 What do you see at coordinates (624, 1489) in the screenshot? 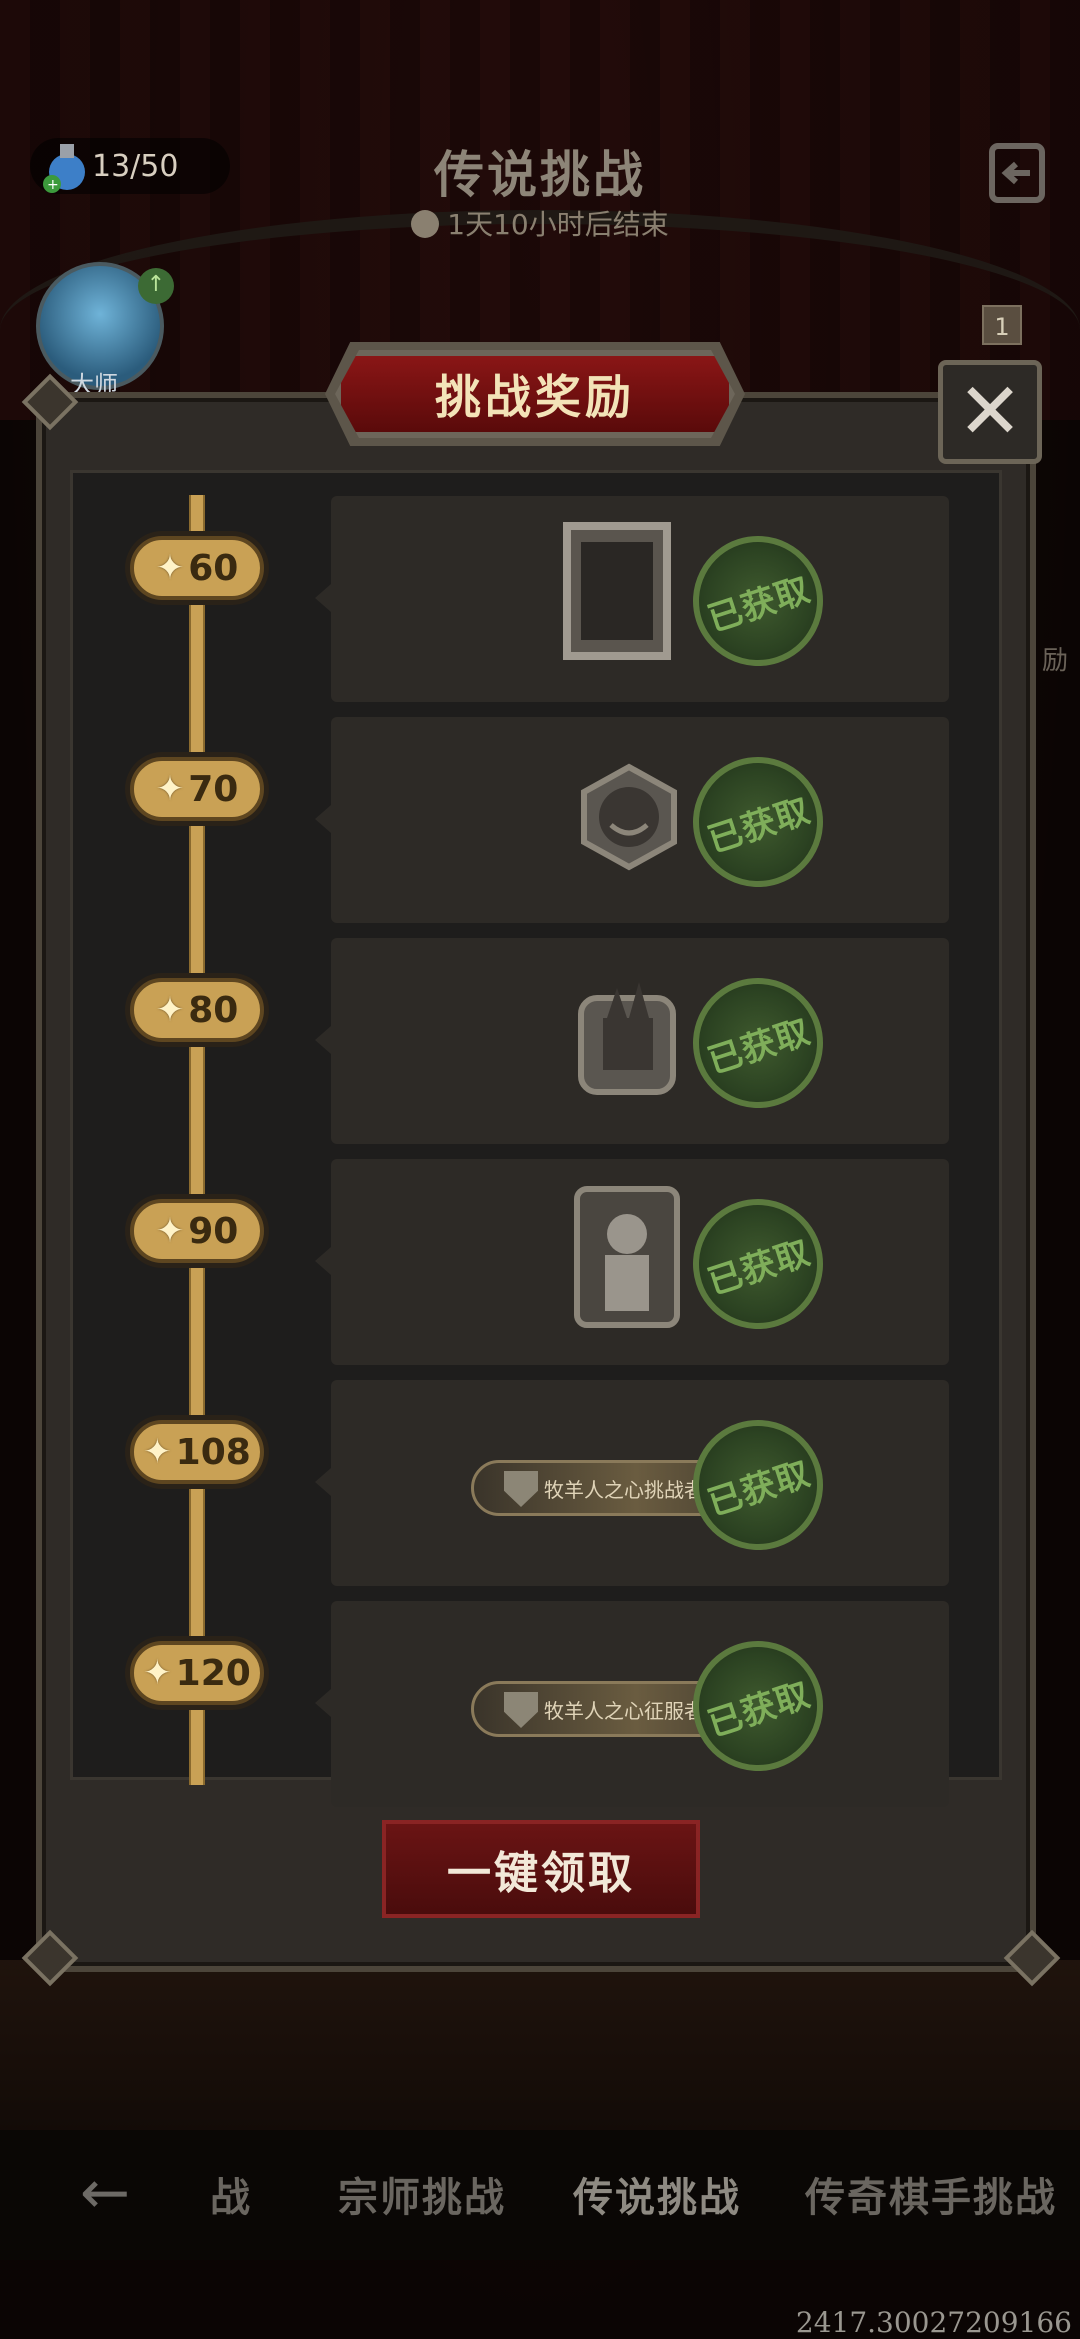
I see `title-text: 牧羊人之心挑战者` at bounding box center [624, 1489].